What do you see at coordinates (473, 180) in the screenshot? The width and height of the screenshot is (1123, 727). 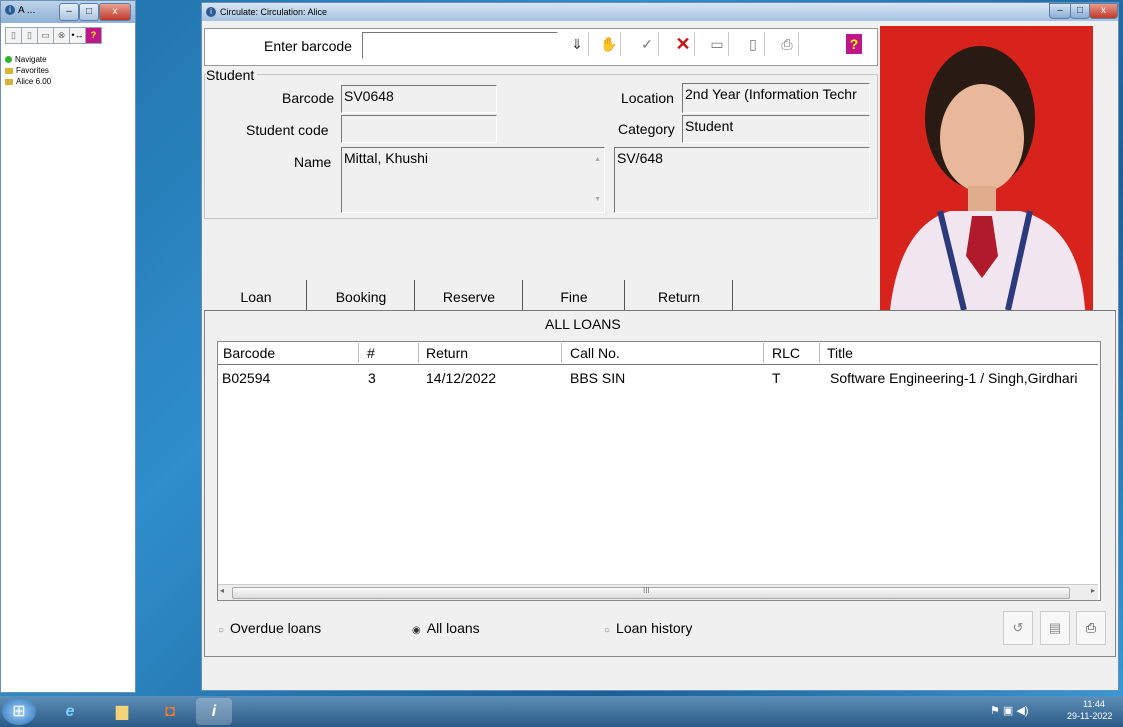 I see `student-name-field: Mittal, Khushi ▲ ▼` at bounding box center [473, 180].